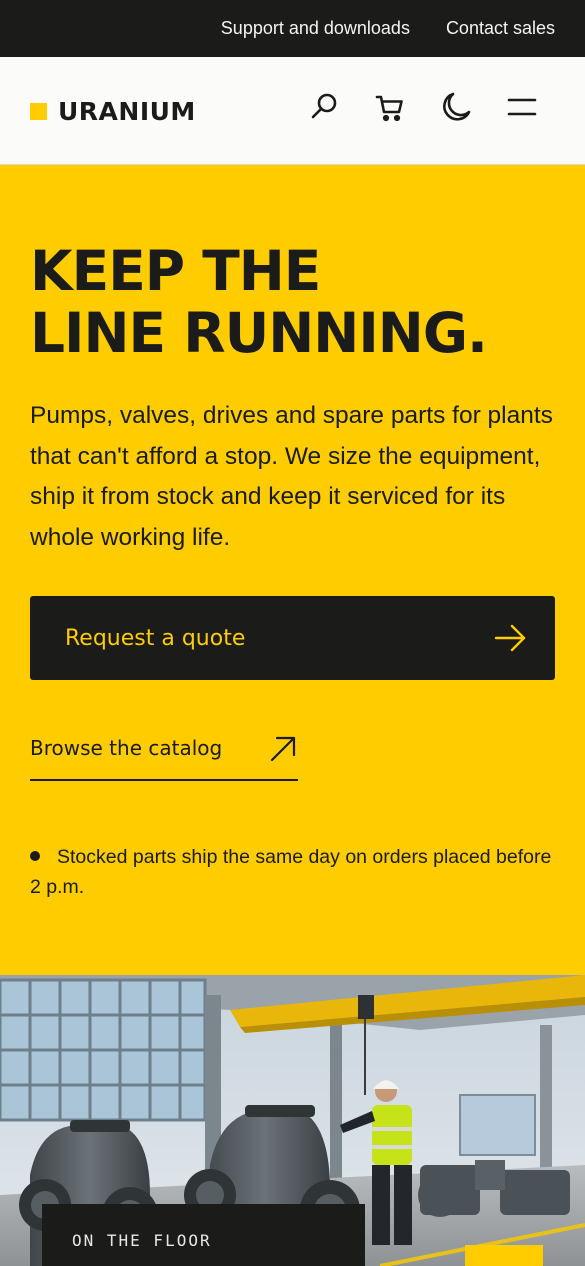 The height and width of the screenshot is (1266, 585). Describe the element at coordinates (175, 271) in the screenshot. I see `hero-title-line-1: KEEP THE` at that location.